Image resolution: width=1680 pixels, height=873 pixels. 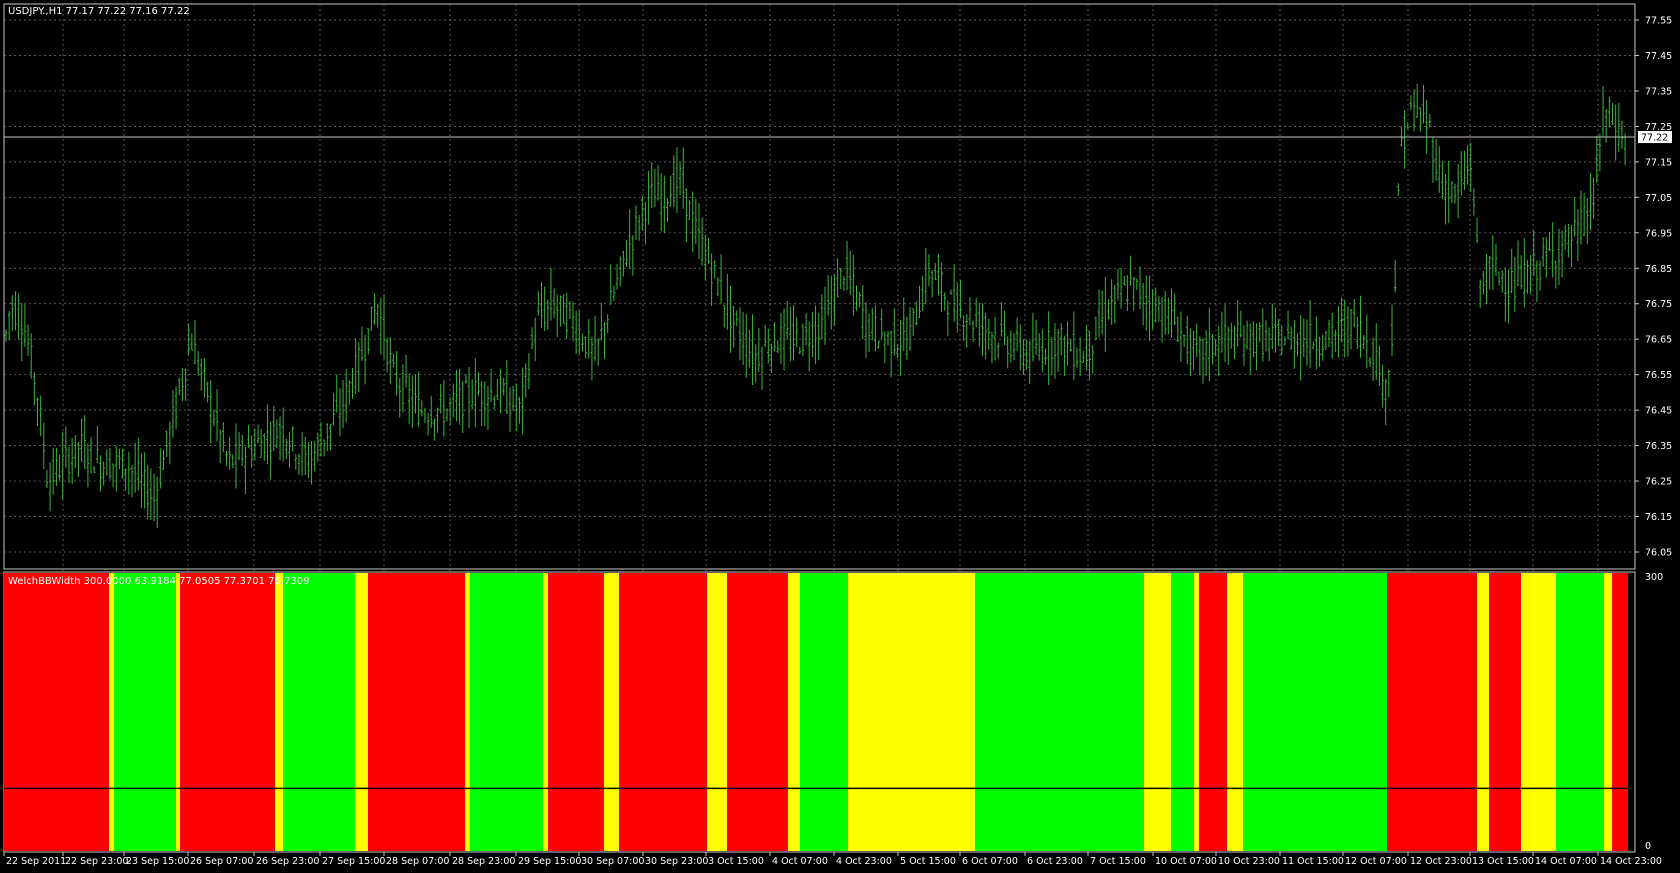 What do you see at coordinates (1441, 861) in the screenshot?
I see `time-tick-label: 12 Oct 23:00` at bounding box center [1441, 861].